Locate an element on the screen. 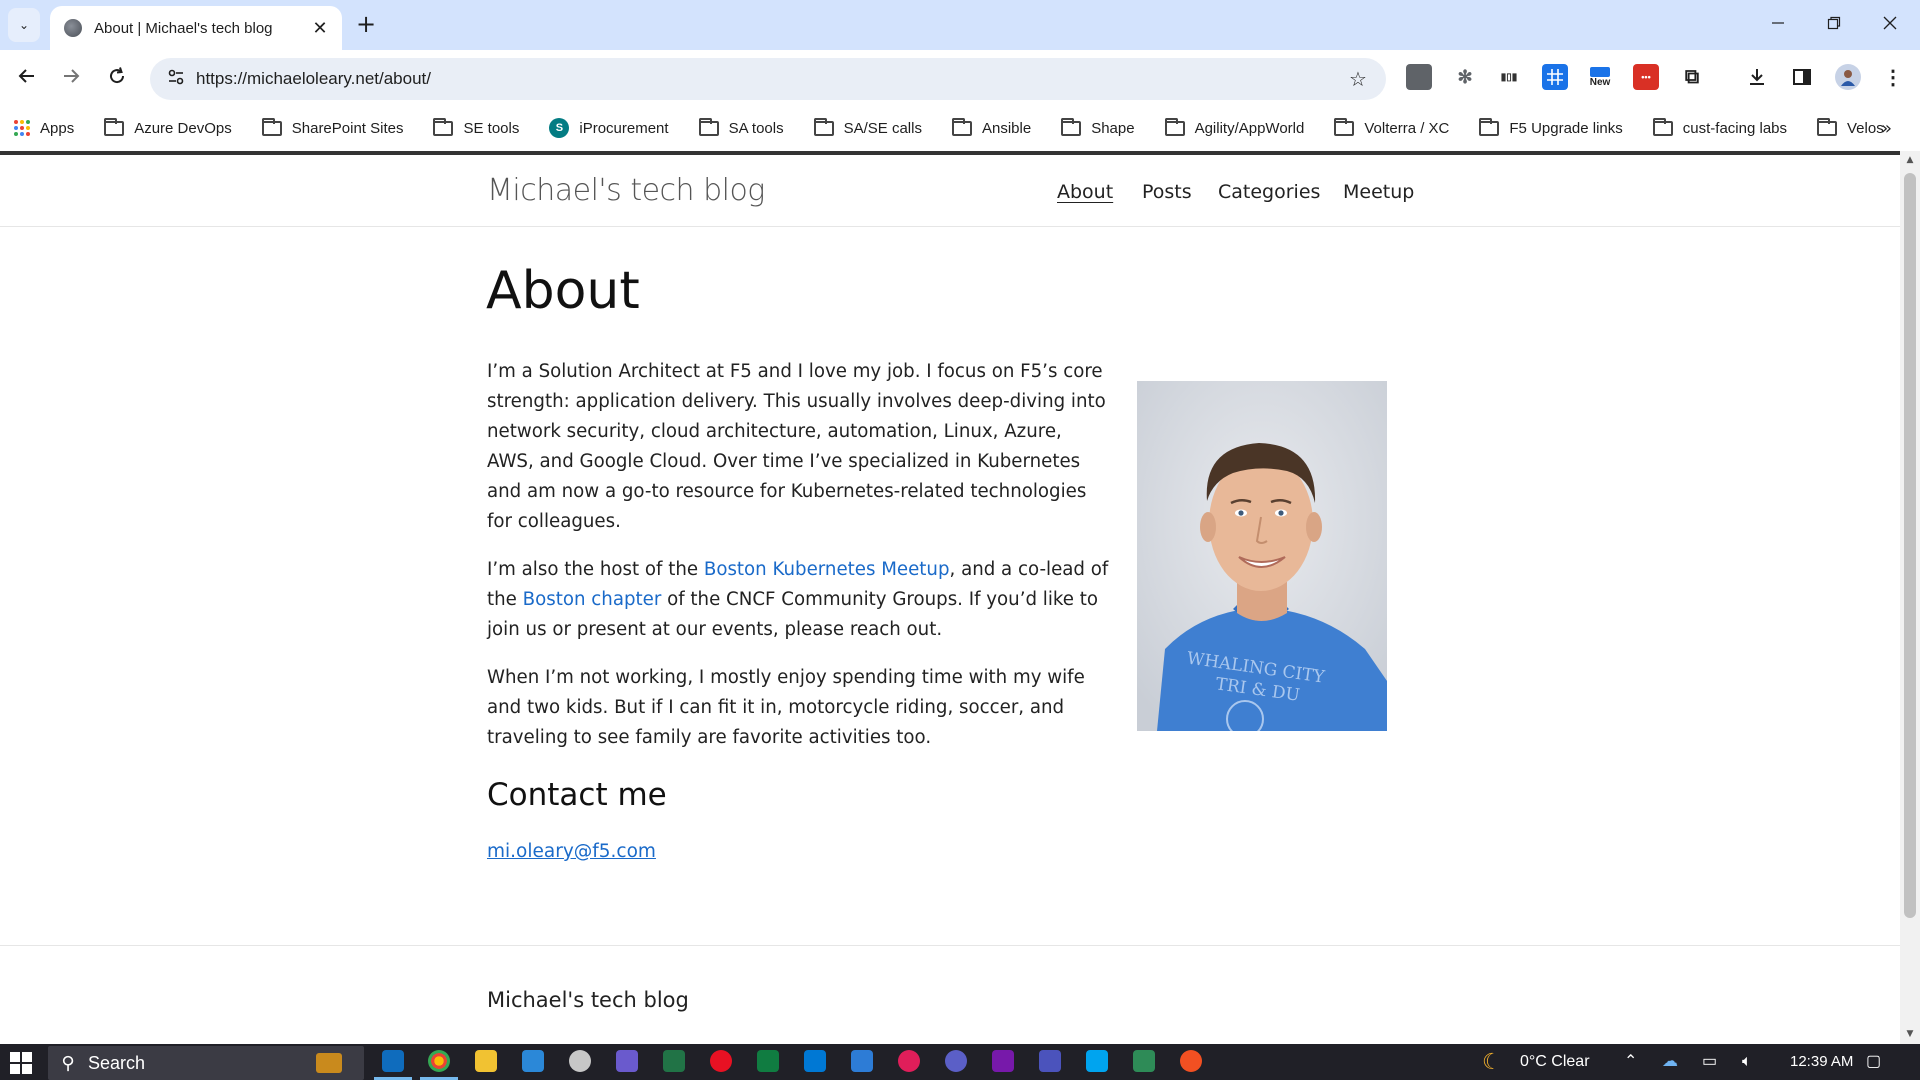  bookmark-folder: Agility/AppWorld is located at coordinates (1234, 127).